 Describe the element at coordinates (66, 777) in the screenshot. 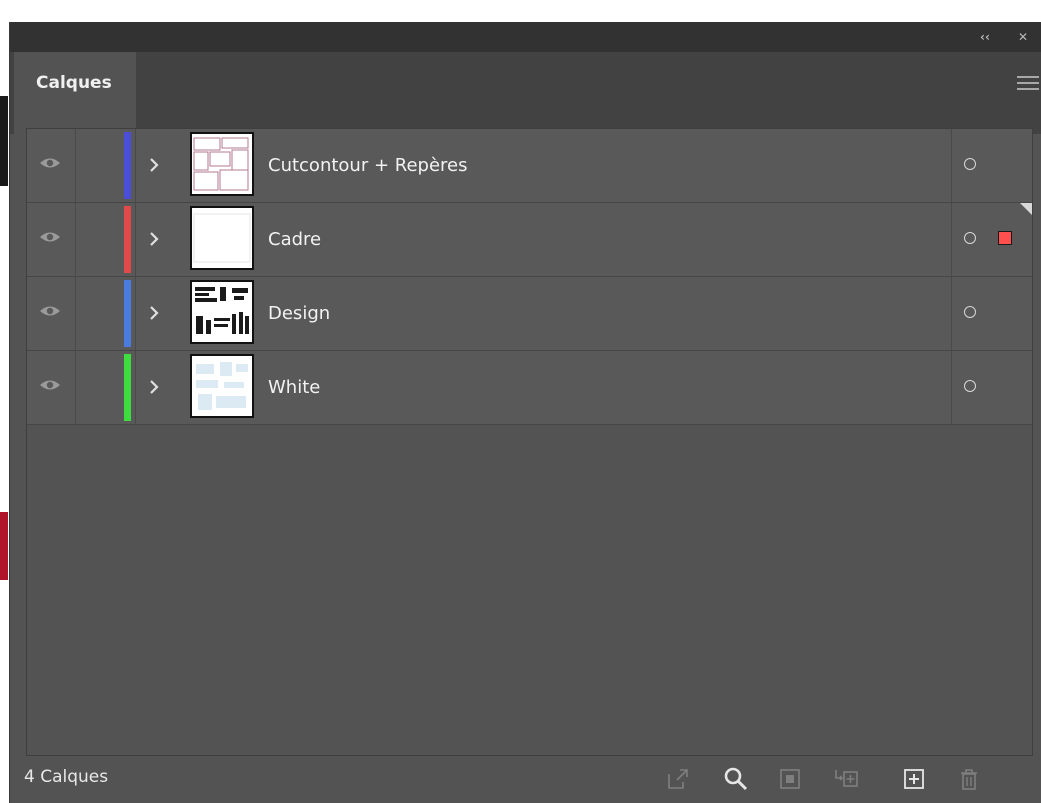

I see `layer-count: 4 Calques` at that location.